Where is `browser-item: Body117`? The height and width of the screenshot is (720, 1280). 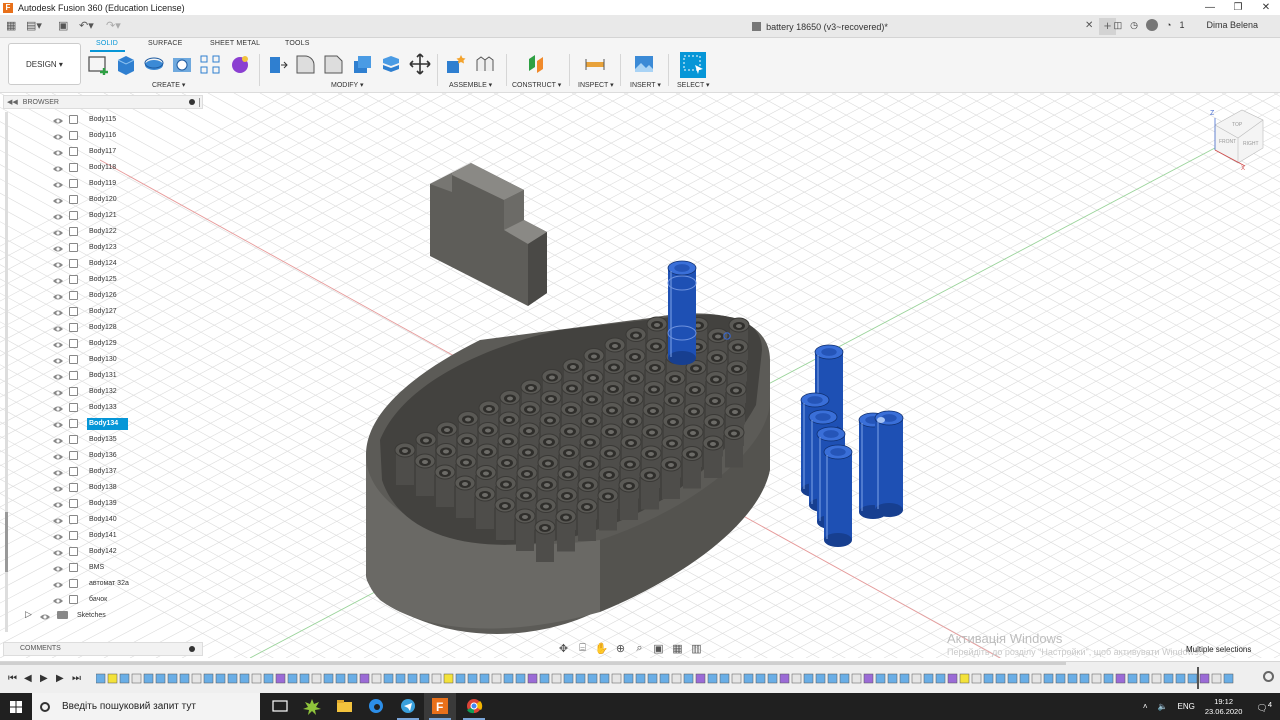 browser-item: Body117 is located at coordinates (105, 152).